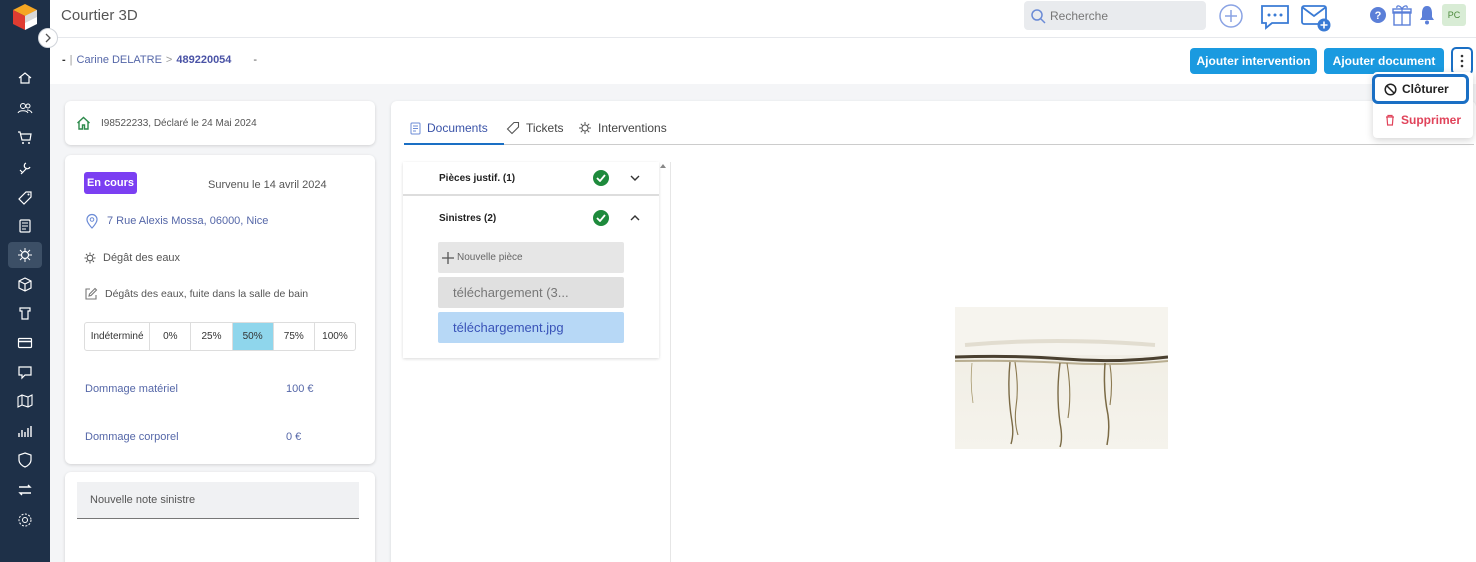 This screenshot has width=1476, height=562. I want to click on location-pin-icon, so click(92, 221).